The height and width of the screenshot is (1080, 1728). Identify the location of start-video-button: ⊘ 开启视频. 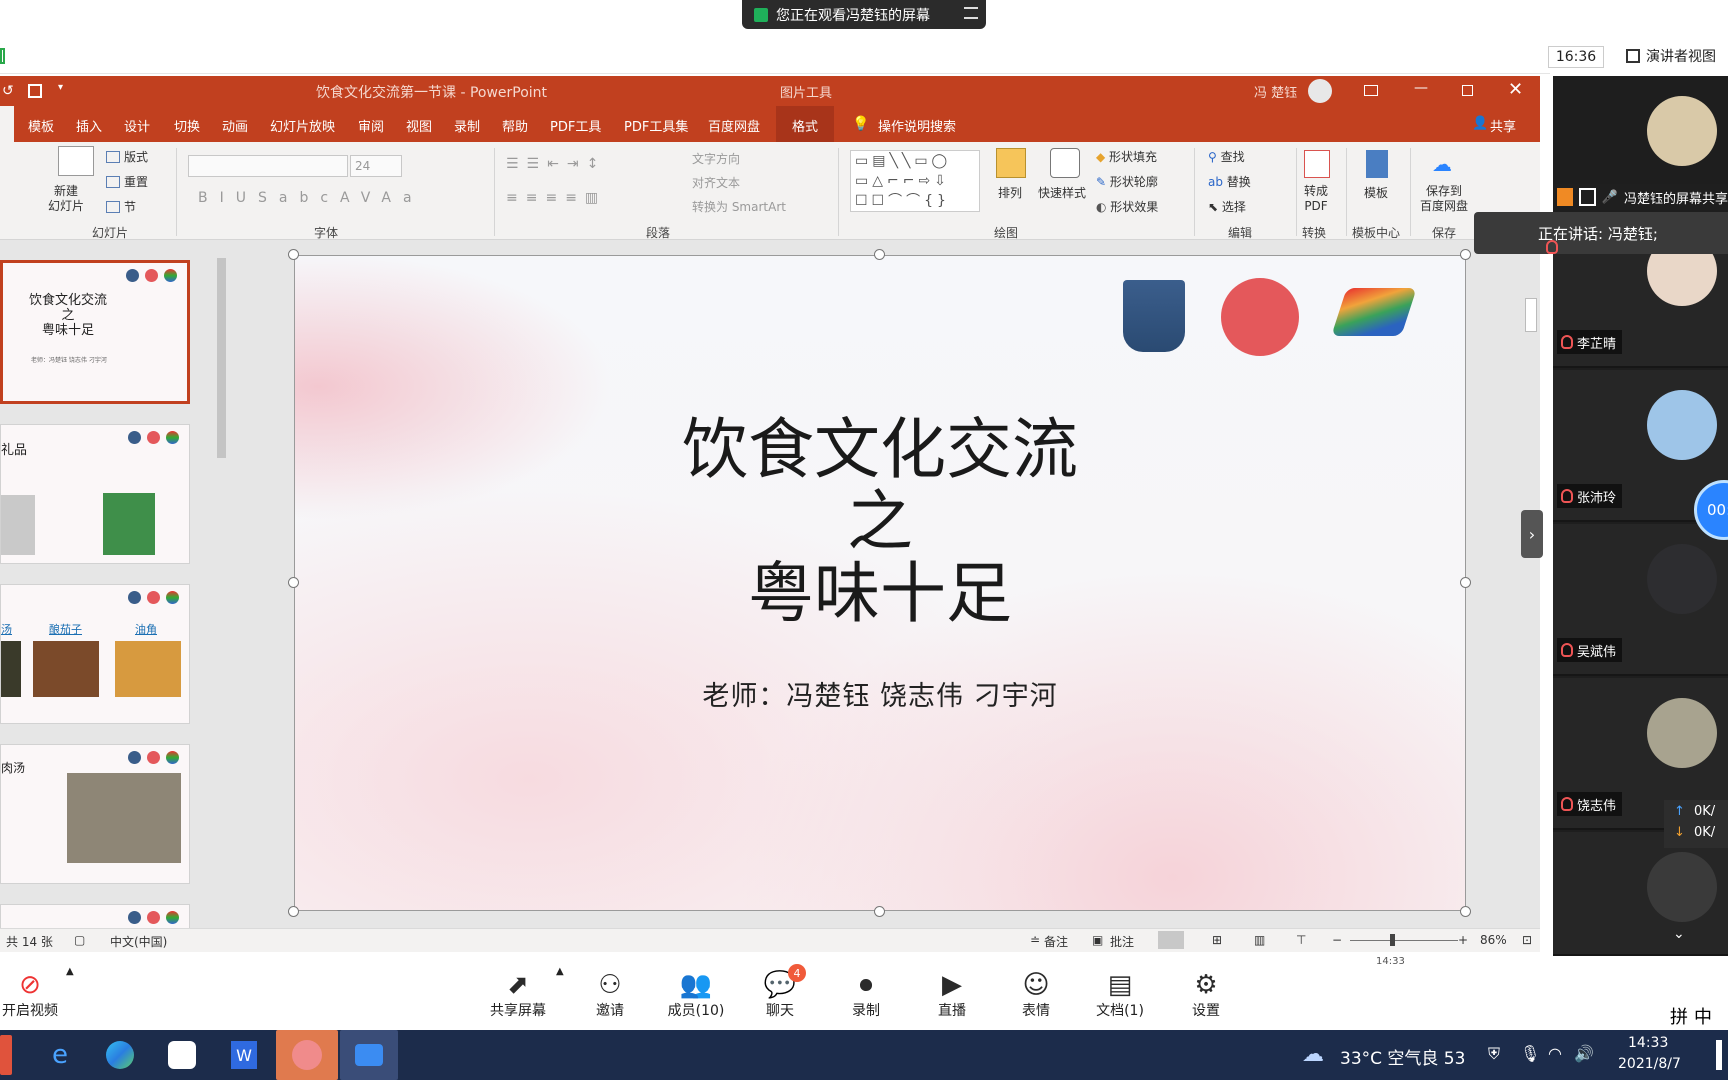
(35, 992).